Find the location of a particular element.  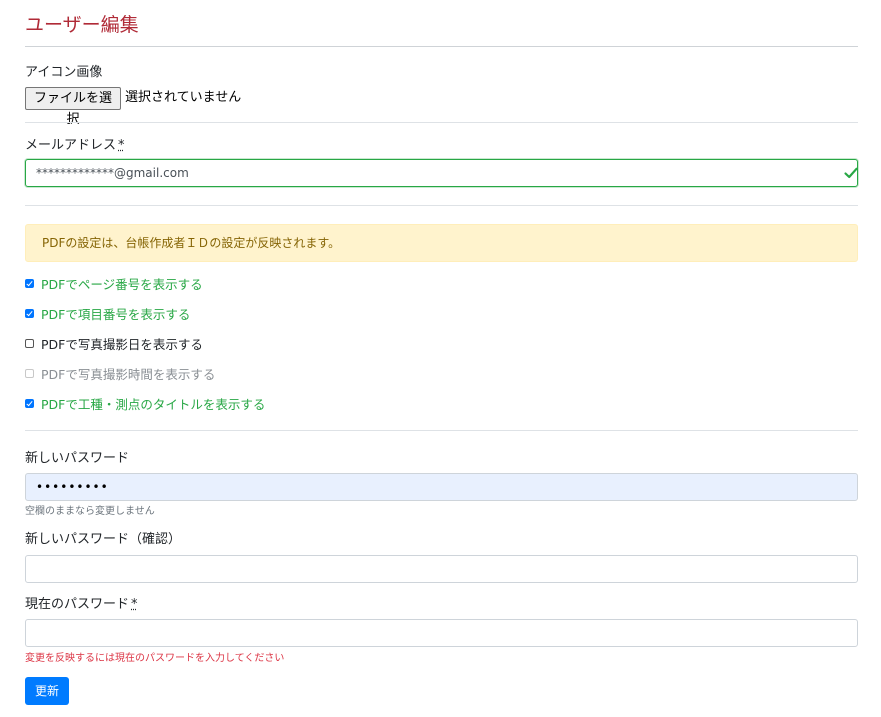

current-password-label: 現在のパスワード * is located at coordinates (81, 605).